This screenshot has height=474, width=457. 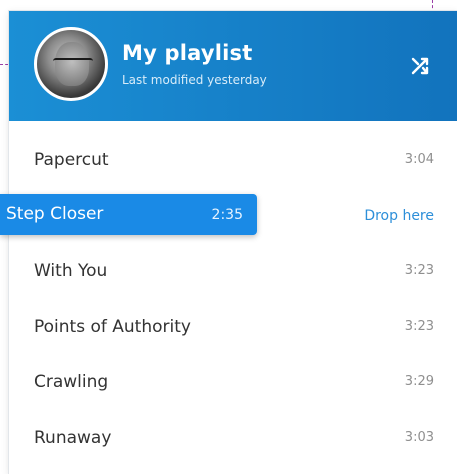 I want to click on track-name: Crawling, so click(x=71, y=381).